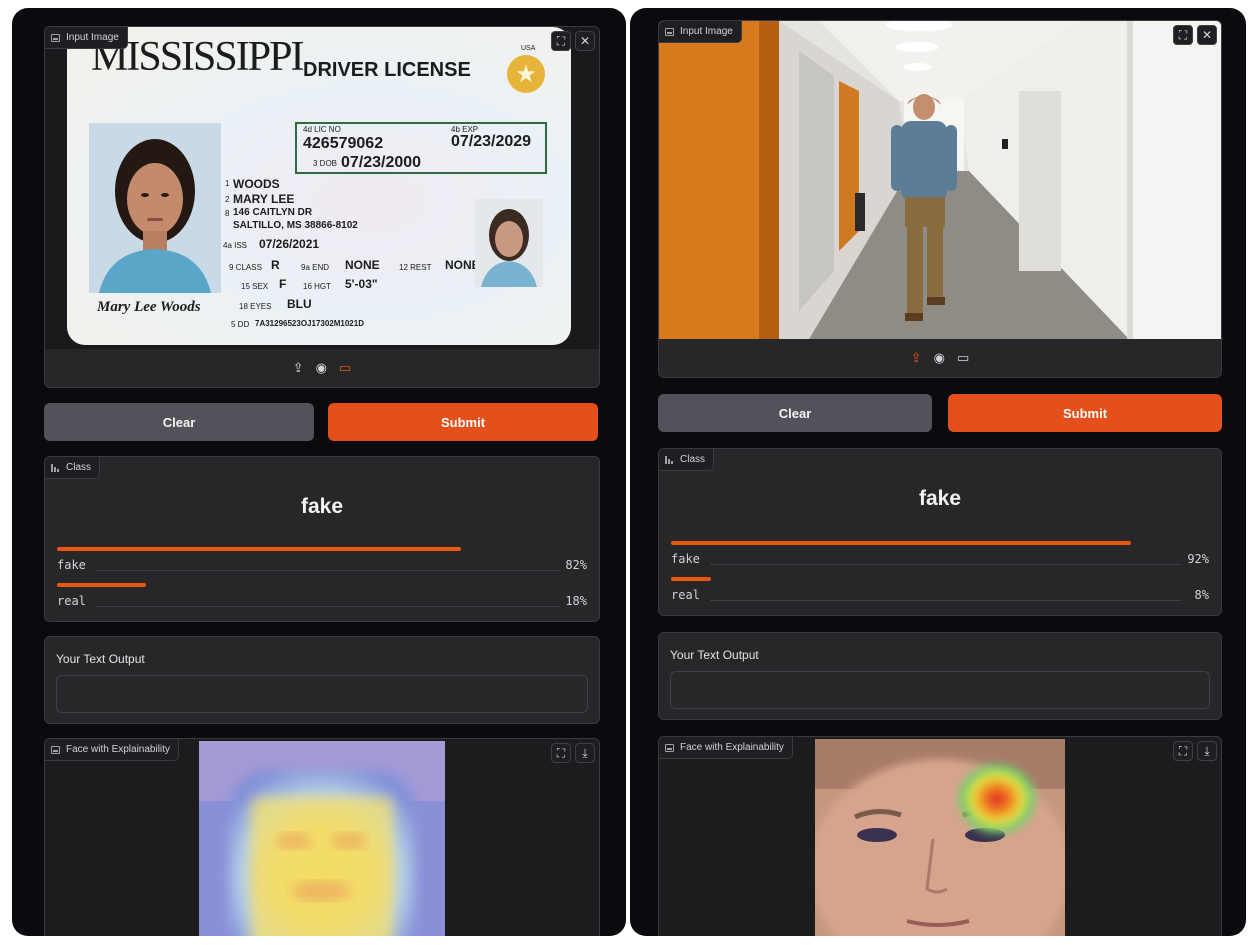 This screenshot has height=945, width=1255. What do you see at coordinates (381, 162) in the screenshot?
I see `id-dob: 07/23/2000` at bounding box center [381, 162].